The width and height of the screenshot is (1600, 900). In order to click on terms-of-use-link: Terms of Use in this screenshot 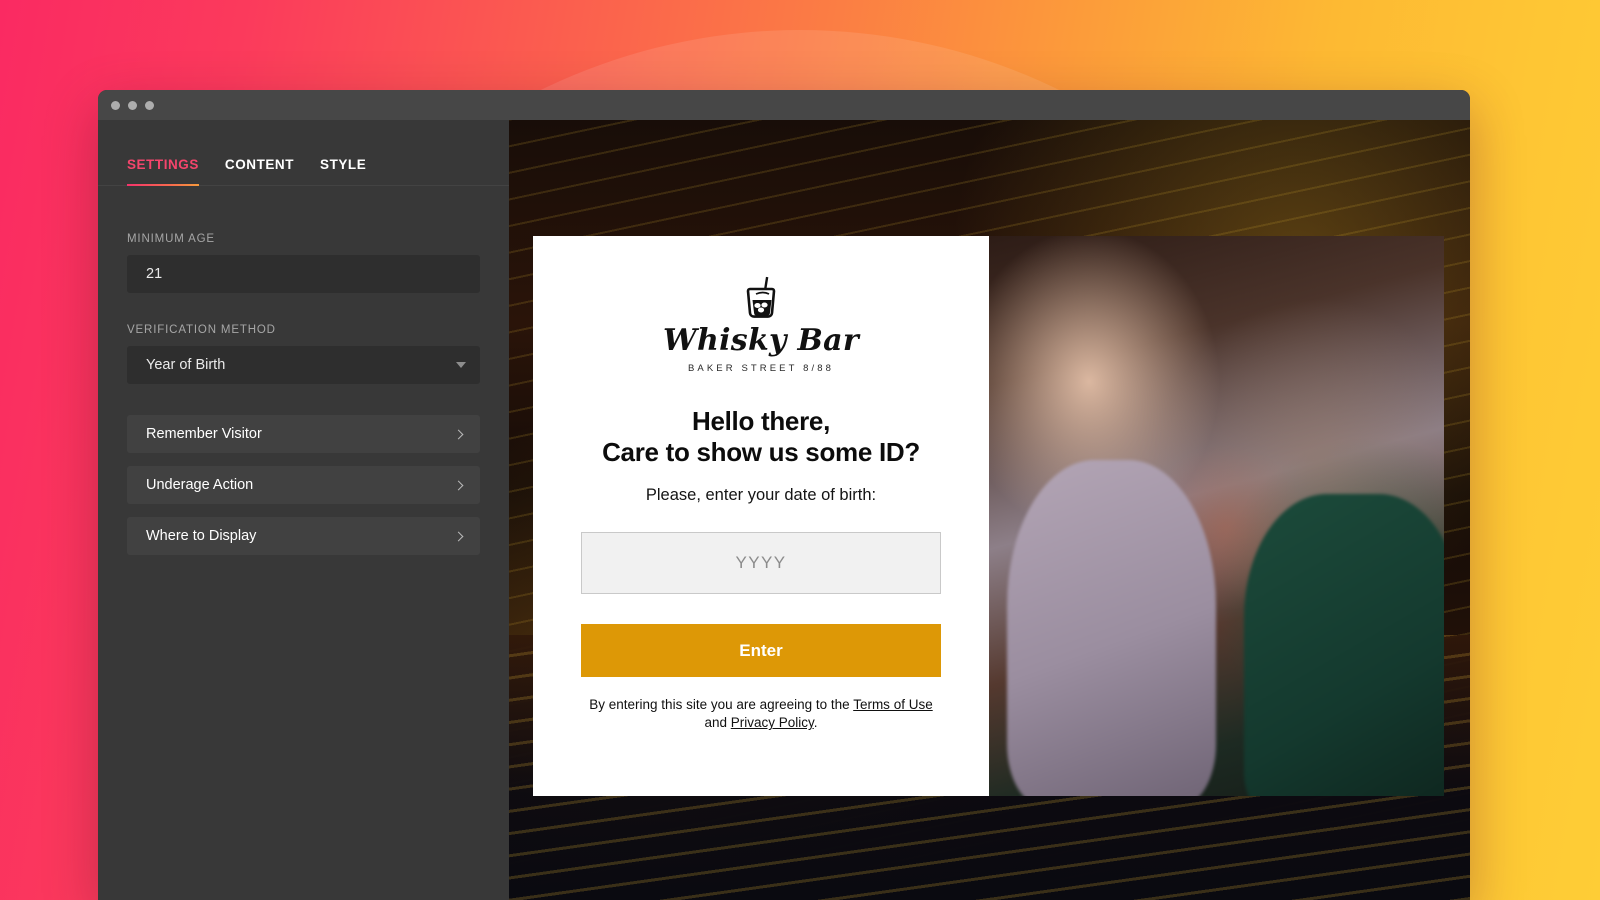, I will do `click(893, 704)`.